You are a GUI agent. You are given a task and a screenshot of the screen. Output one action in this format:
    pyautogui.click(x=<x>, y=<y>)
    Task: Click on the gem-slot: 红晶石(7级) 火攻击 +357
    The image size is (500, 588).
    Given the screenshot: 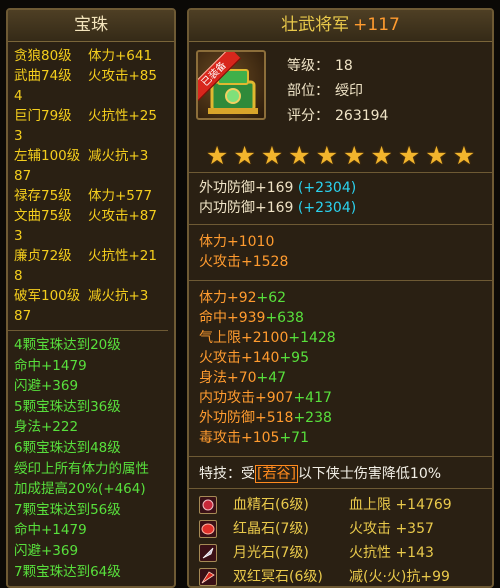 What is the action you would take?
    pyautogui.click(x=340, y=529)
    